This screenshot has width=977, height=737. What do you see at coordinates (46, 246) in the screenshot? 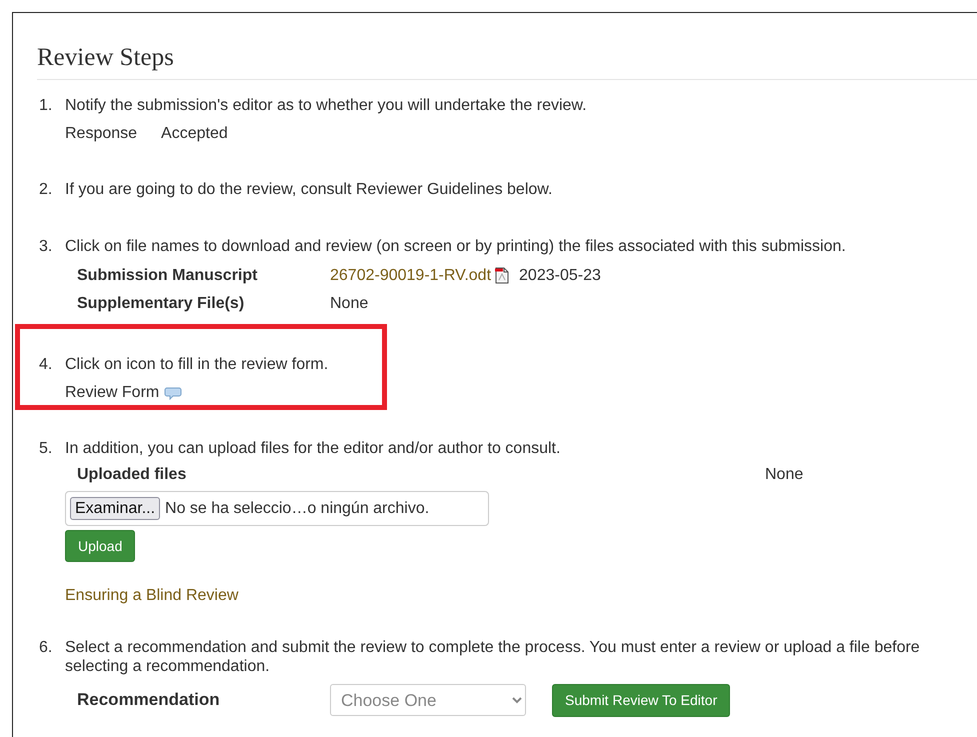
I see `step-number: 3.` at bounding box center [46, 246].